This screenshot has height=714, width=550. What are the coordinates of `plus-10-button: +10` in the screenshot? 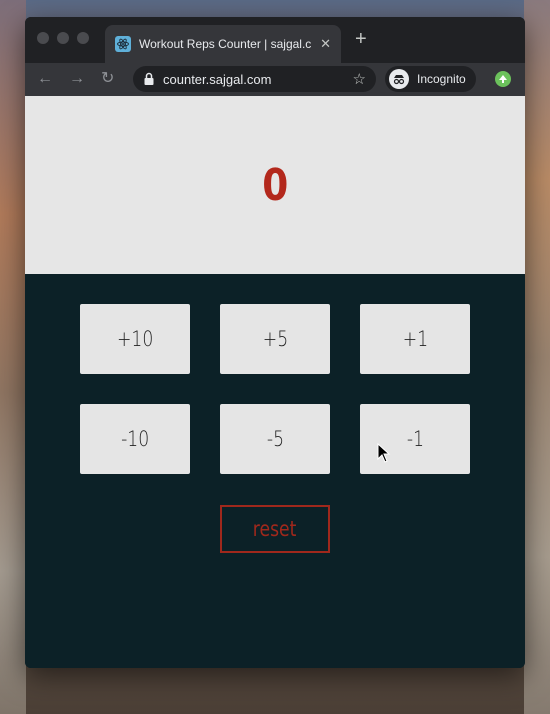 It's located at (135, 339).